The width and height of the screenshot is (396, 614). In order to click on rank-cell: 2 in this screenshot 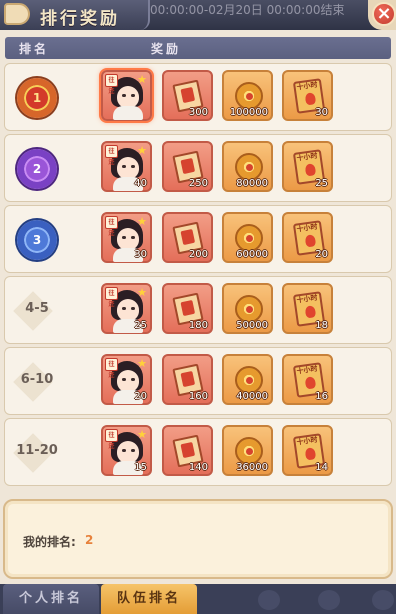, I will do `click(37, 169)`.